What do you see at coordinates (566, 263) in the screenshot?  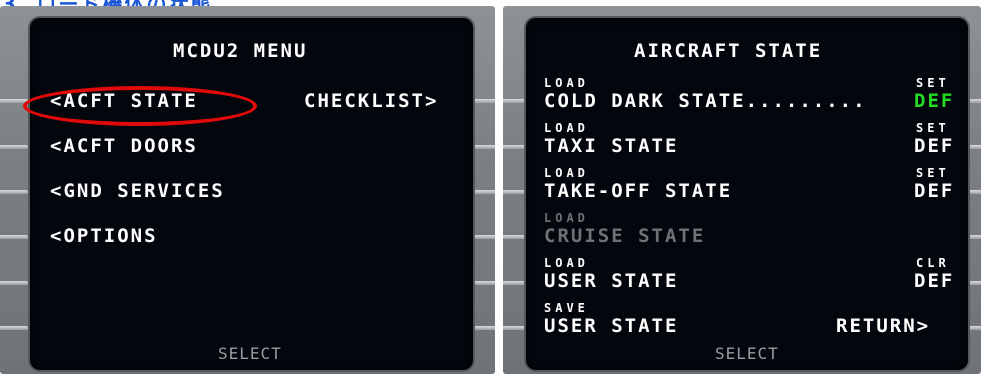 I see `row5-small-left: LOAD` at bounding box center [566, 263].